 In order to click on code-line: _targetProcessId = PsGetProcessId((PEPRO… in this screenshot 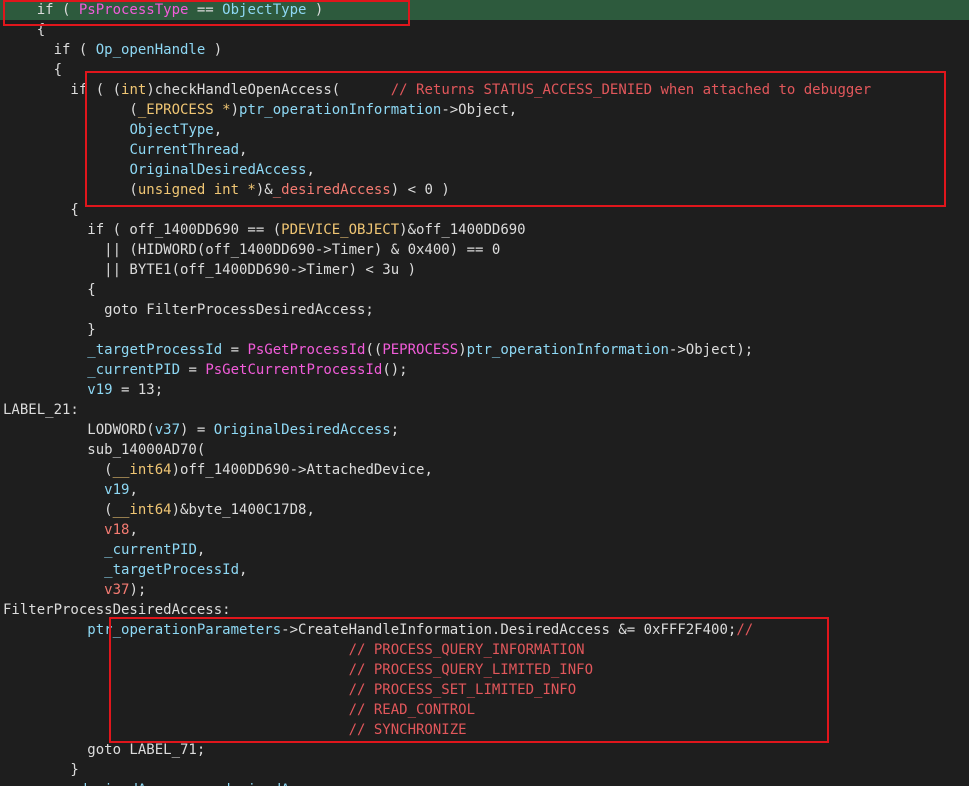, I will do `click(437, 350)`.